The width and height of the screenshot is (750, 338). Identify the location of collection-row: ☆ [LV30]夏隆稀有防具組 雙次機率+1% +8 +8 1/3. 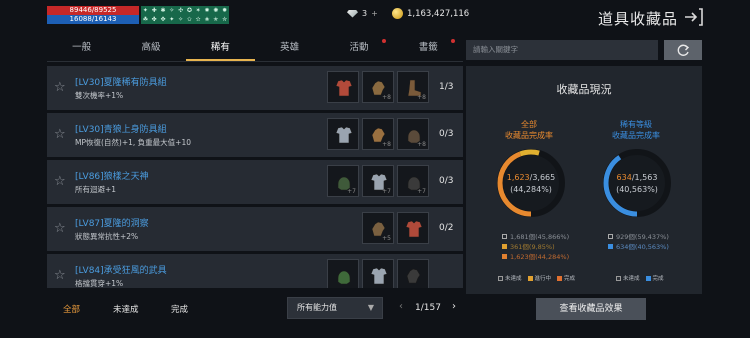
(255, 88).